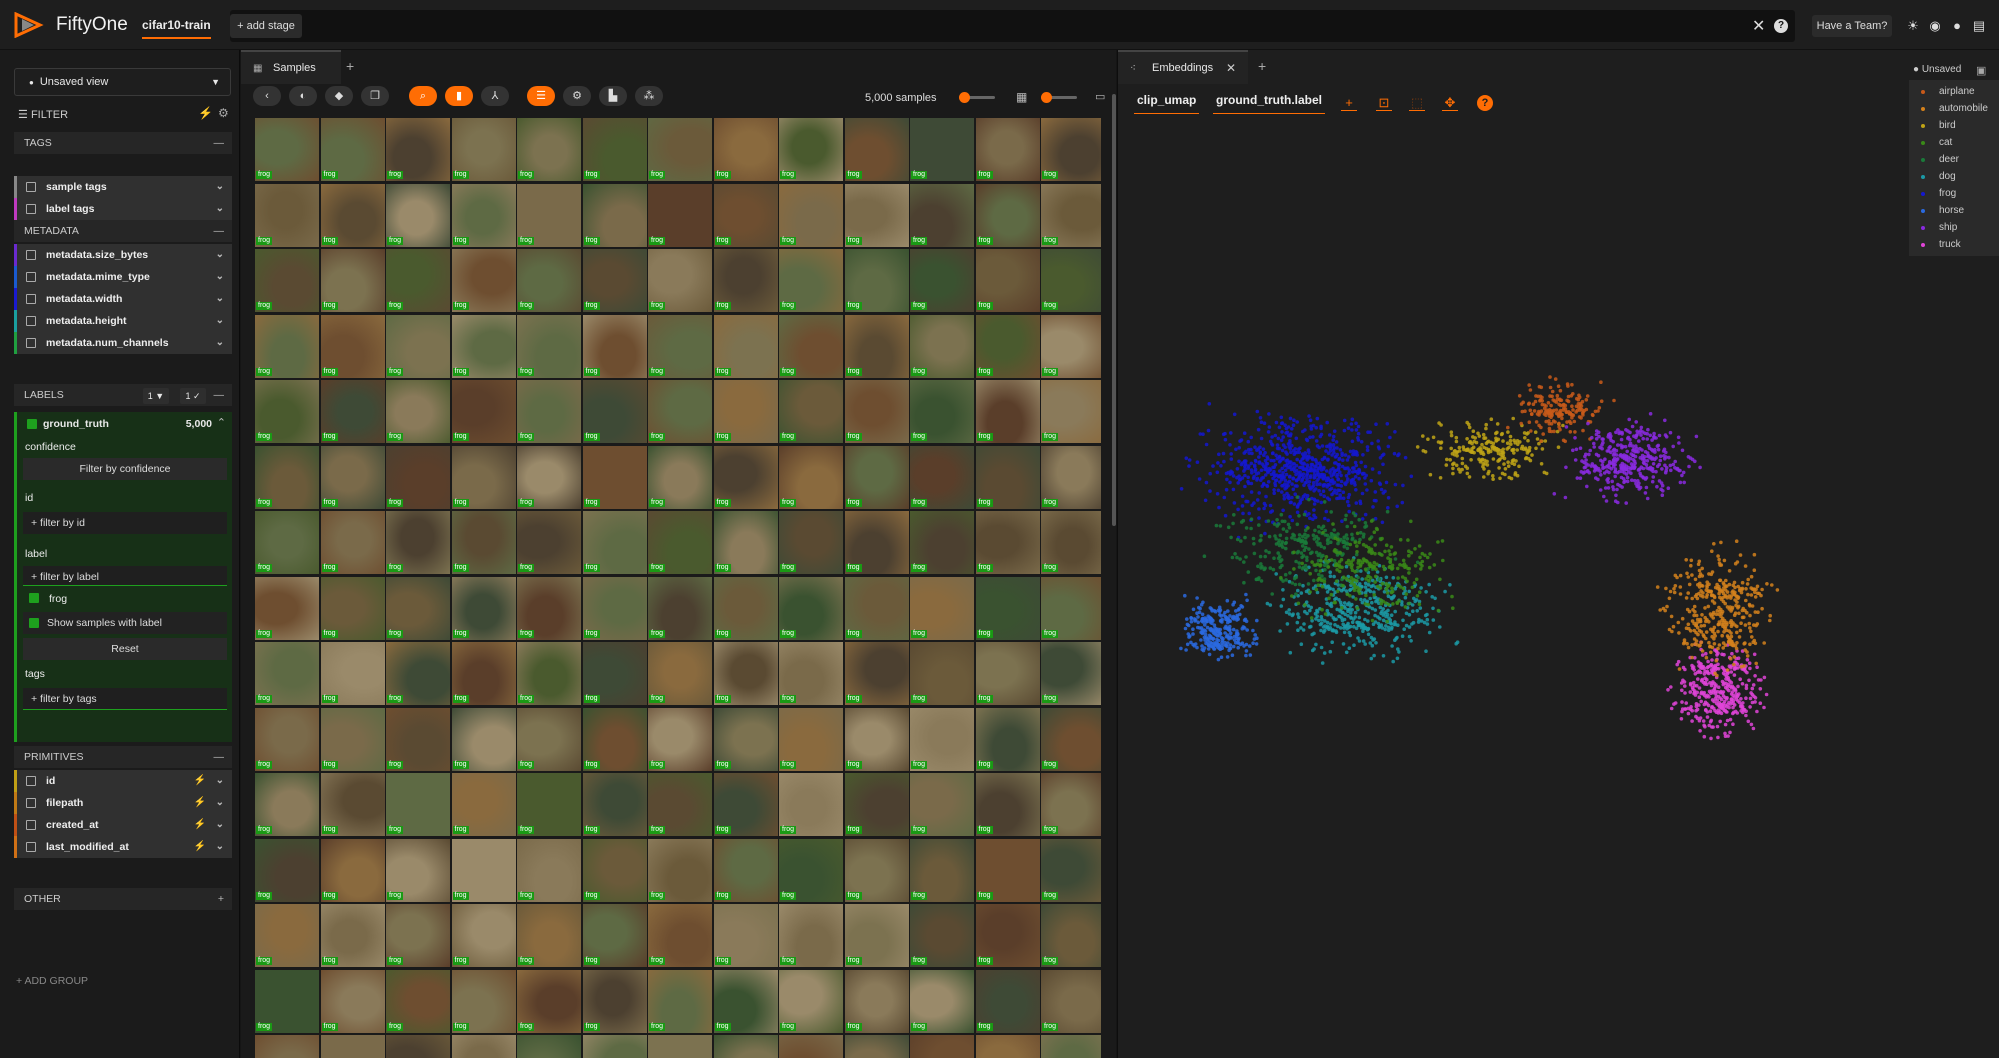 The height and width of the screenshot is (1058, 1999). What do you see at coordinates (123, 781) in the screenshot?
I see `field-id: id ⚡ ⌄` at bounding box center [123, 781].